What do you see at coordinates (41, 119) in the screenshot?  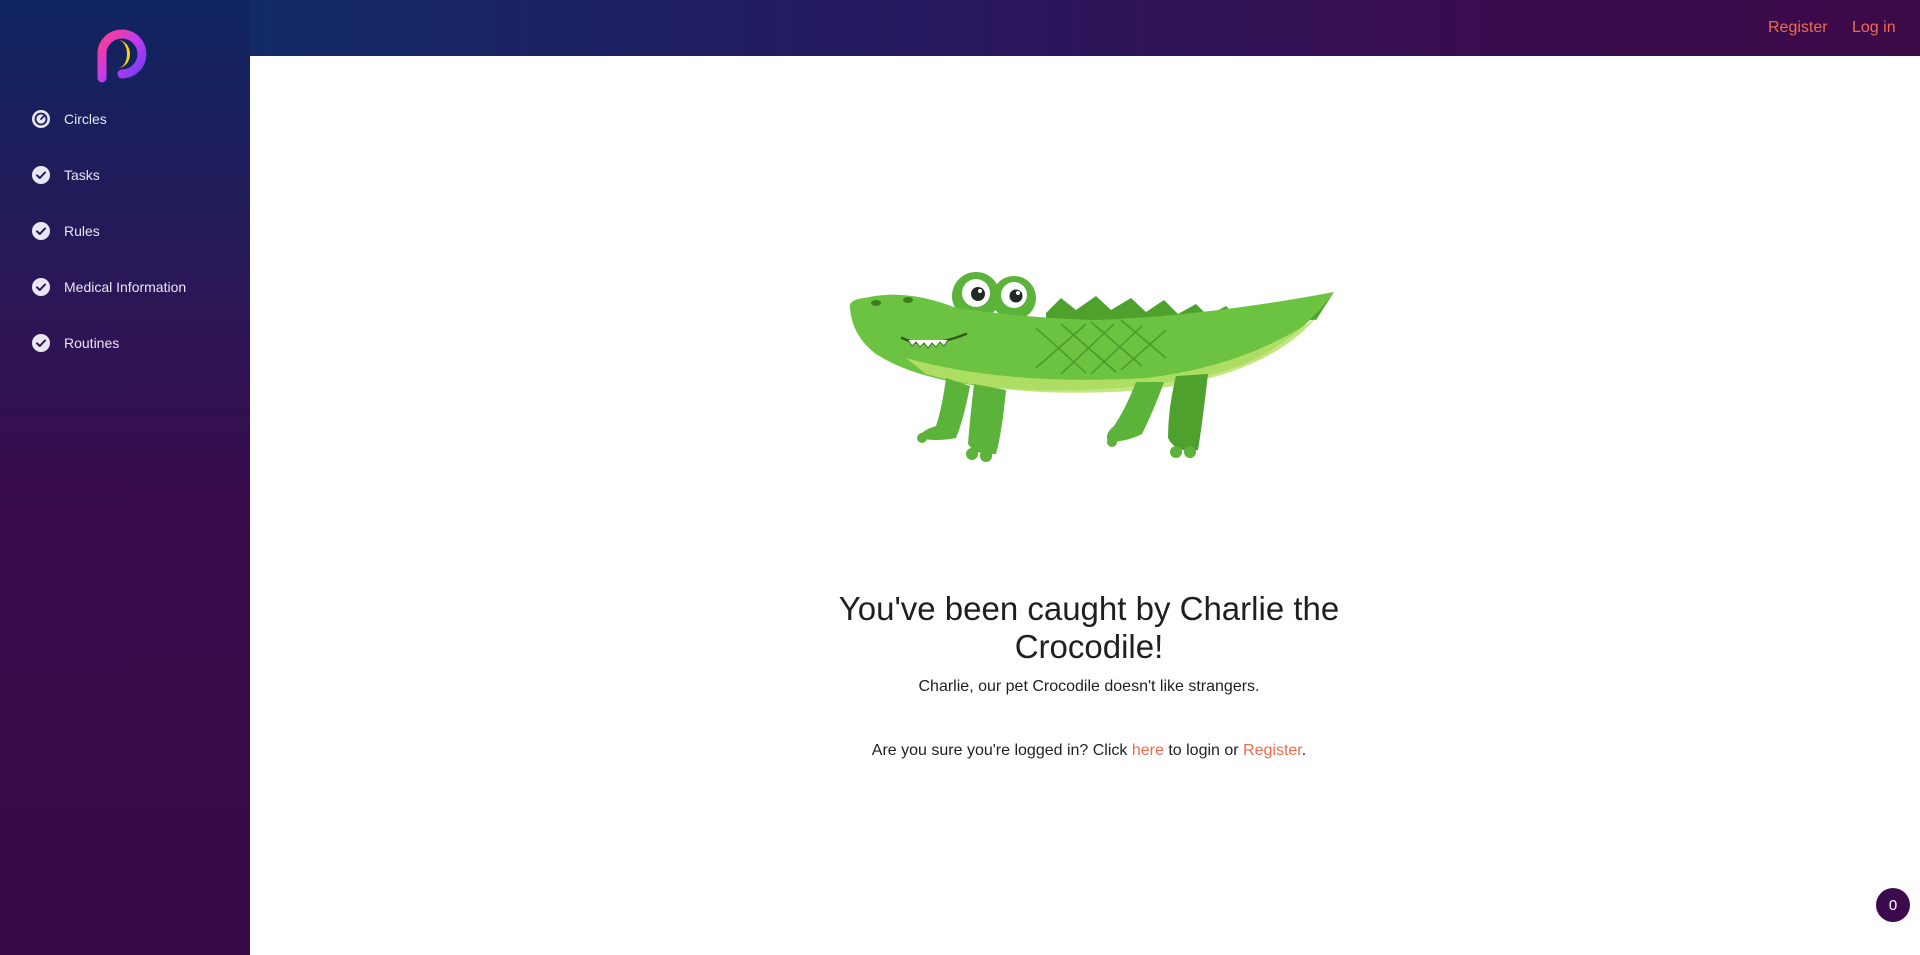 I see `gauge-icon` at bounding box center [41, 119].